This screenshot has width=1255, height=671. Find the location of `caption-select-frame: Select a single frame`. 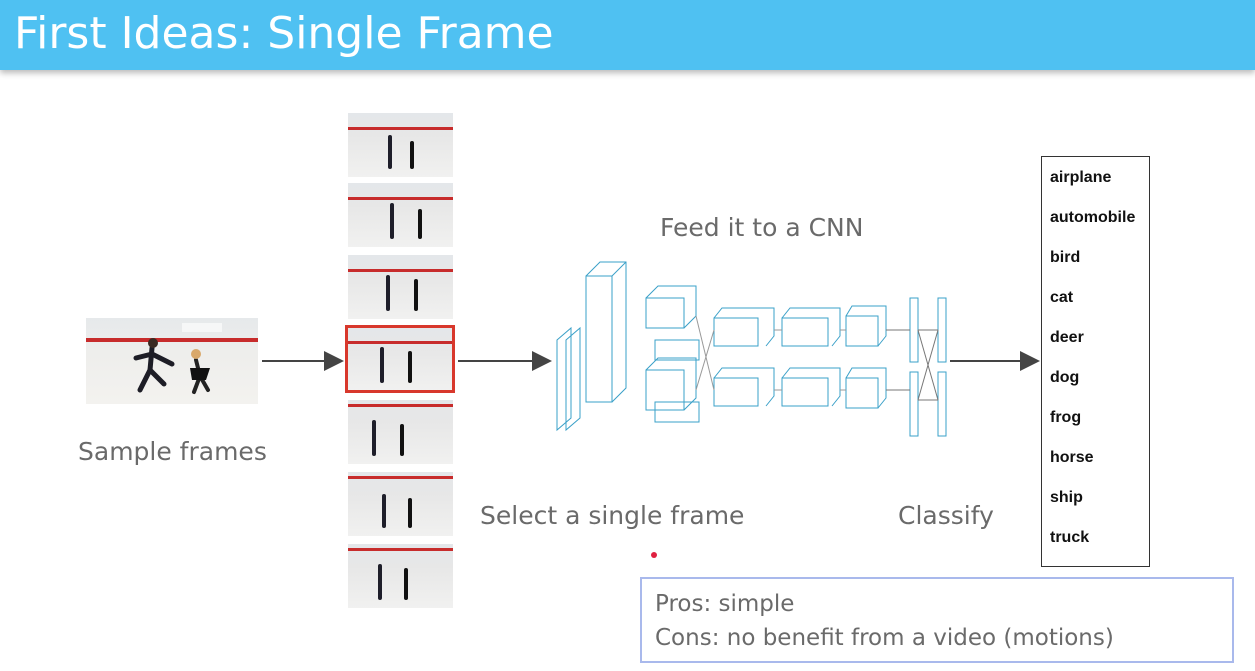

caption-select-frame: Select a single frame is located at coordinates (612, 515).